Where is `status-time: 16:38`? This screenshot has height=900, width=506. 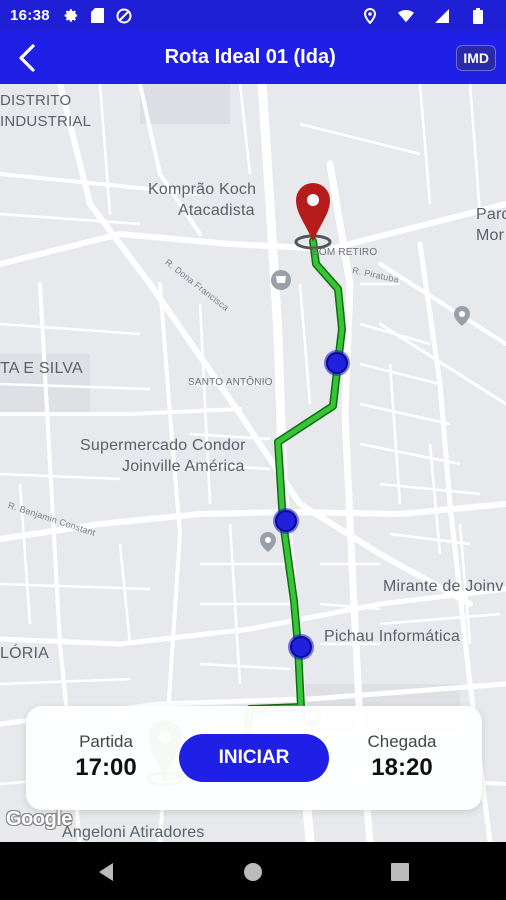 status-time: 16:38 is located at coordinates (30, 15).